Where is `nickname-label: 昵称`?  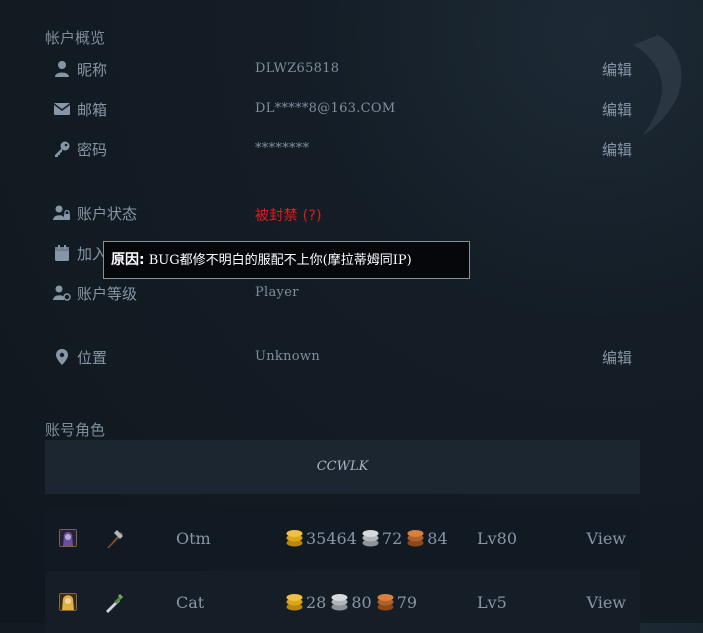 nickname-label: 昵称 is located at coordinates (92, 70).